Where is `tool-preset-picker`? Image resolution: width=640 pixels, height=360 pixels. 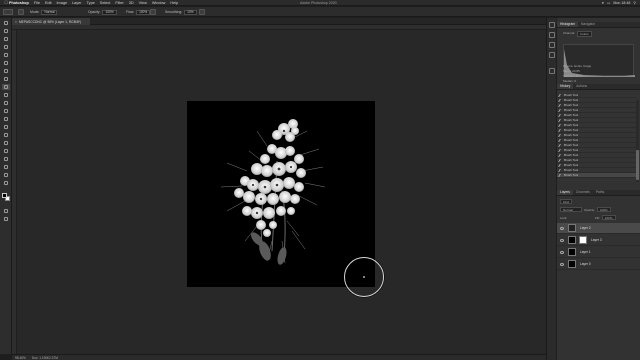
tool-preset-picker is located at coordinates (8, 12).